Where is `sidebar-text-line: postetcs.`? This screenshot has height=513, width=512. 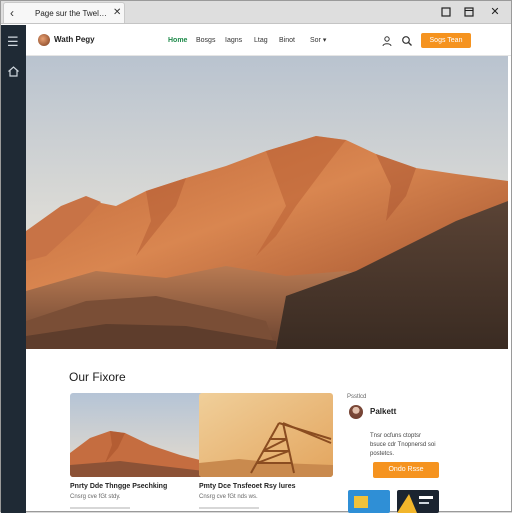 sidebar-text-line: postetcs. is located at coordinates (382, 454).